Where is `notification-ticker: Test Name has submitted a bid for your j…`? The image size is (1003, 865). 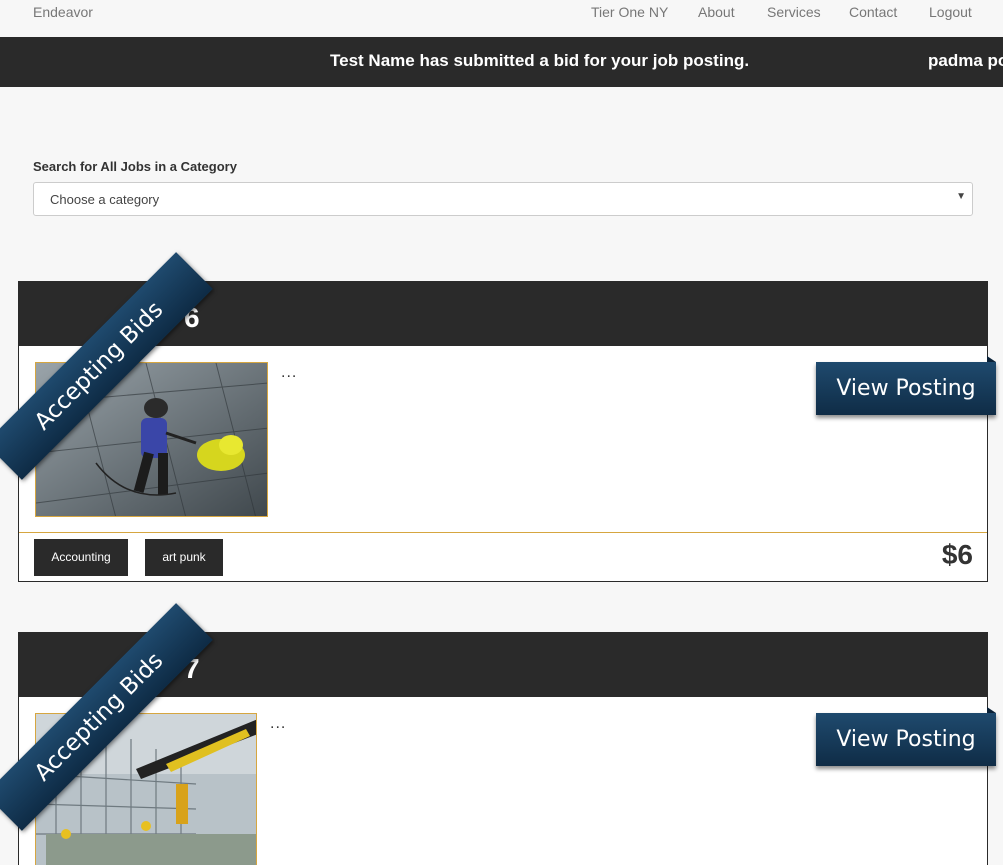 notification-ticker: Test Name has submitted a bid for your j… is located at coordinates (501, 62).